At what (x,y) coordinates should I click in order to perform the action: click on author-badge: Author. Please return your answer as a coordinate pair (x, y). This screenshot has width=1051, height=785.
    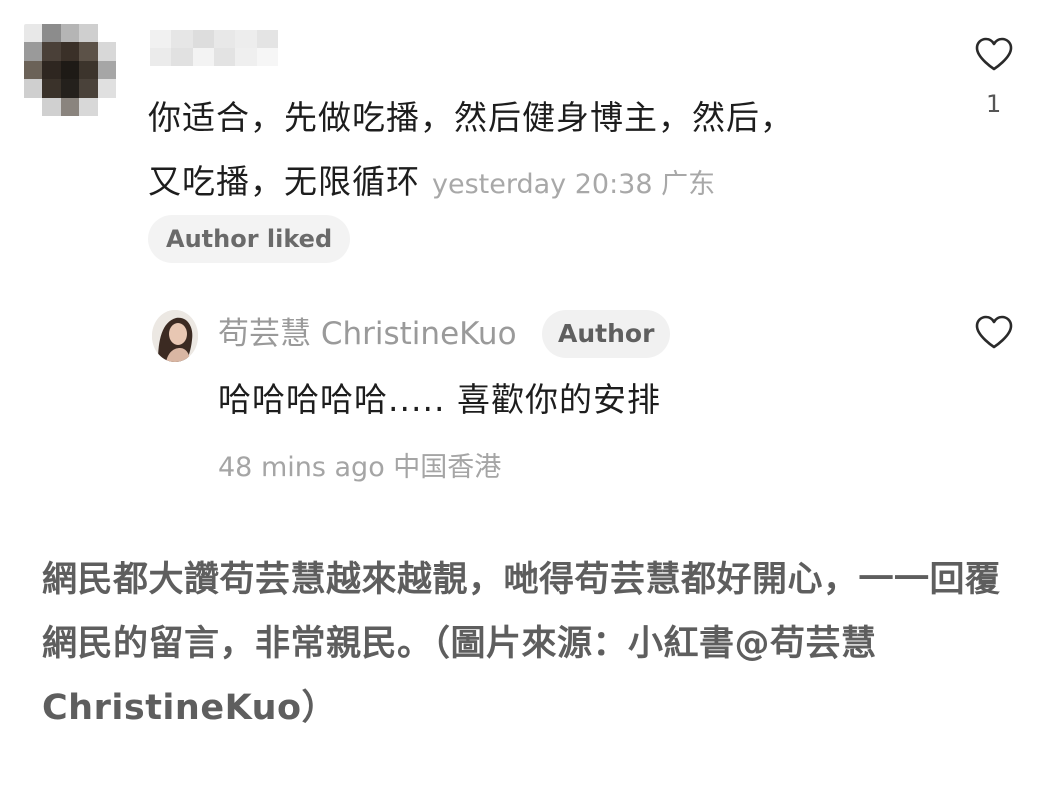
    Looking at the image, I should click on (606, 334).